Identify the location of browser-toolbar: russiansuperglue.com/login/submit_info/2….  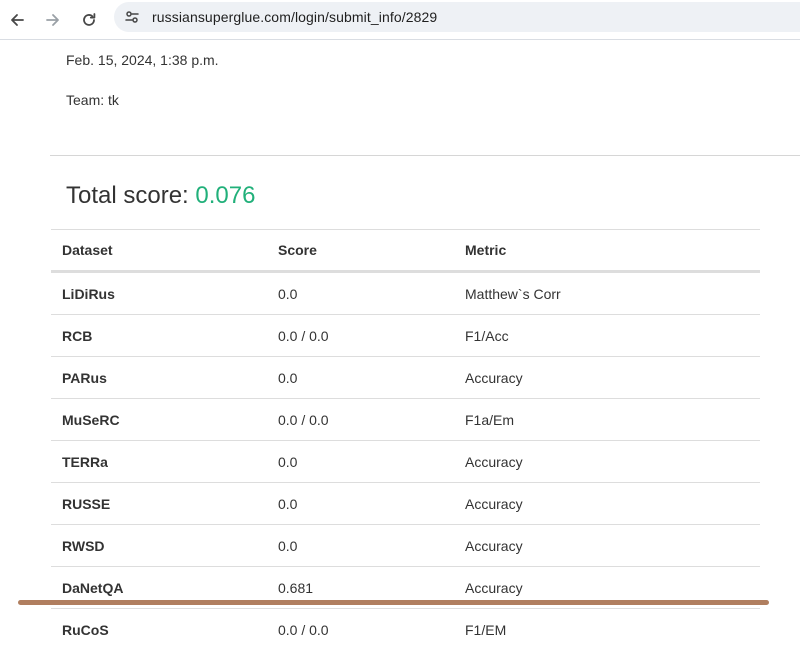
(400, 20).